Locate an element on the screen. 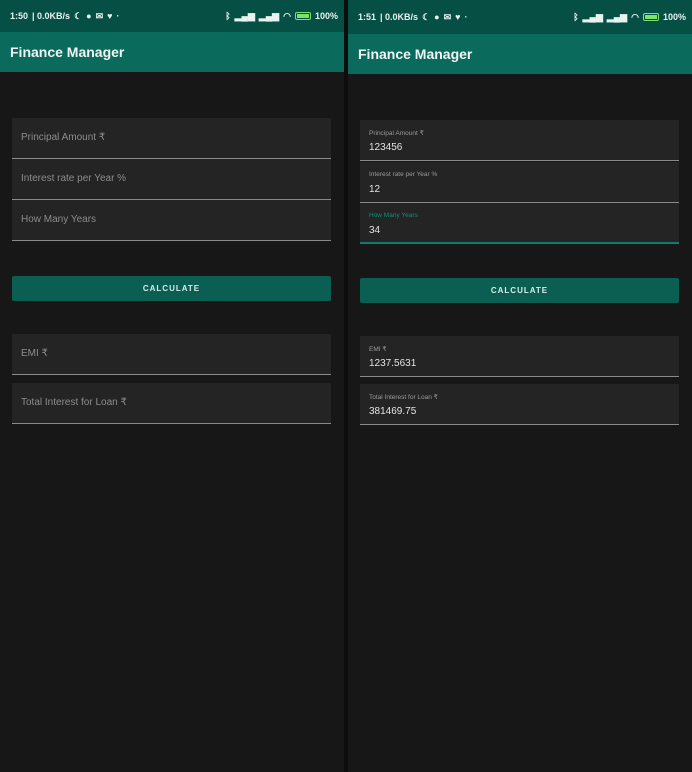 This screenshot has width=692, height=772. years-placeholder: How Many Years is located at coordinates (59, 219).